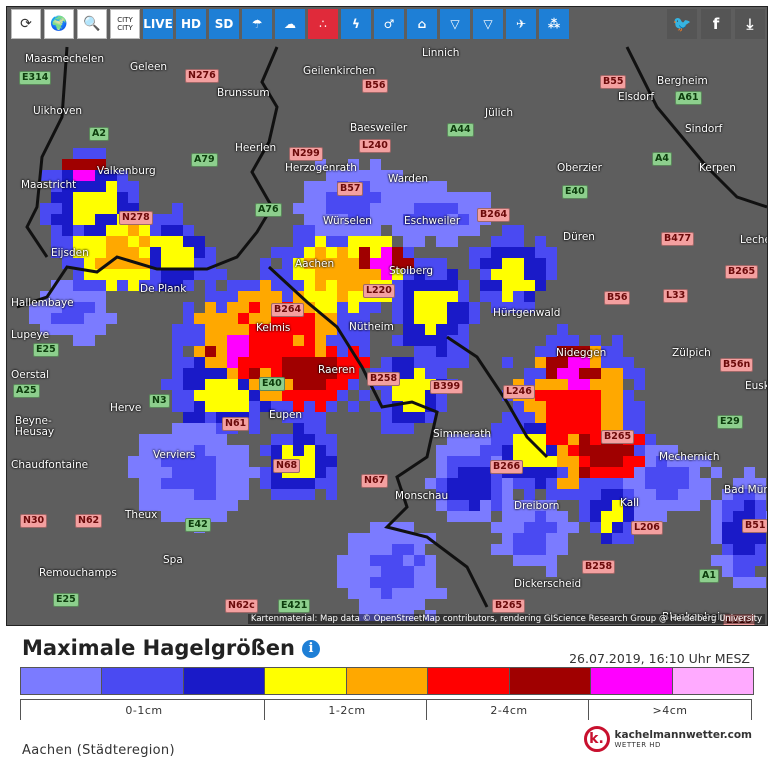  Describe the element at coordinates (662, 159) in the screenshot. I see `road-label: A4` at that location.